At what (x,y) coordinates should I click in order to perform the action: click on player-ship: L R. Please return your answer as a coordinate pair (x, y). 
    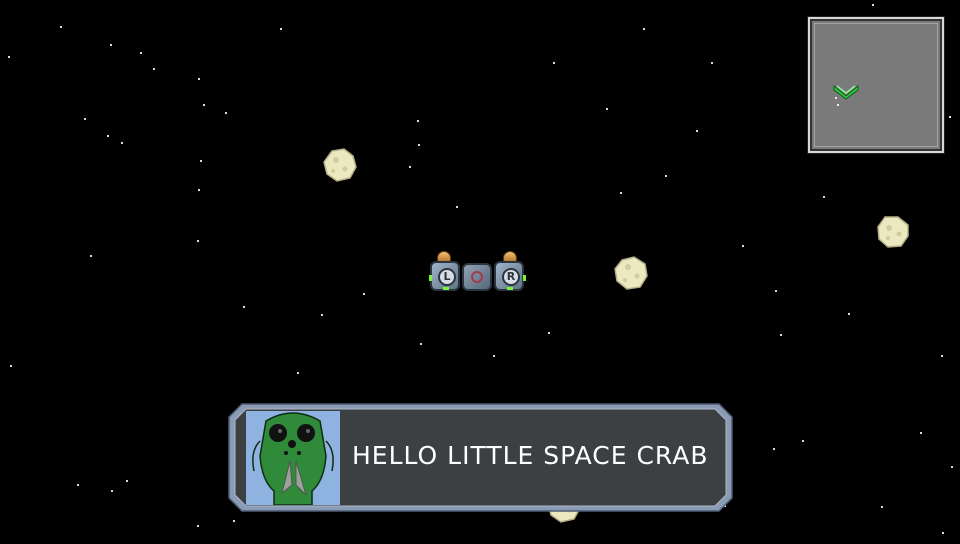
    Looking at the image, I should click on (478, 272).